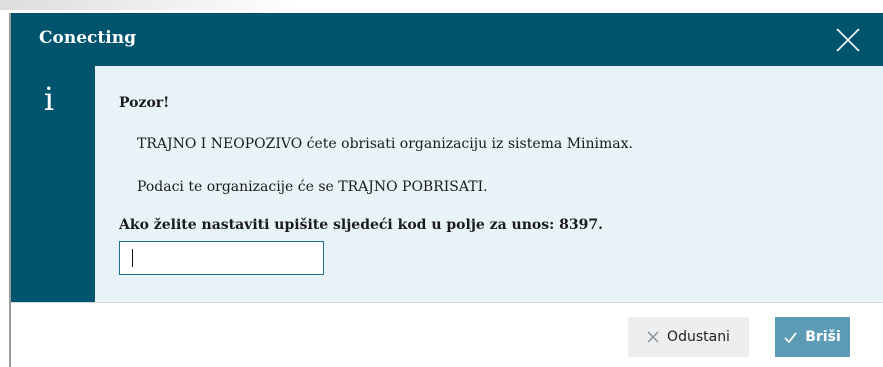 The height and width of the screenshot is (367, 883). I want to click on delete-button: Briši, so click(812, 337).